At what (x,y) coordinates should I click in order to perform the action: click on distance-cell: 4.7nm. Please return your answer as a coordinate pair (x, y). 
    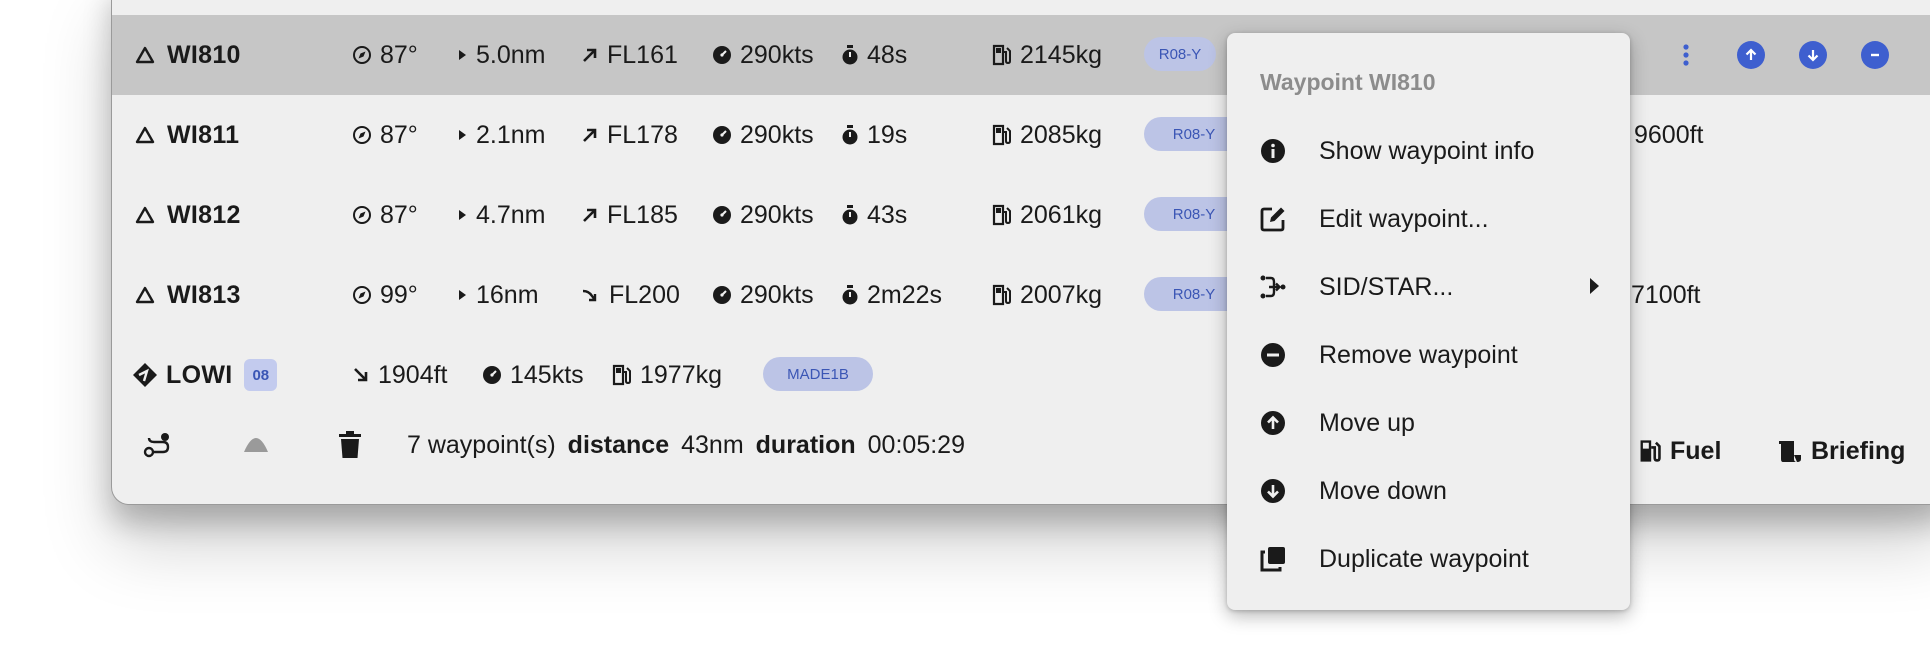
    Looking at the image, I should click on (500, 215).